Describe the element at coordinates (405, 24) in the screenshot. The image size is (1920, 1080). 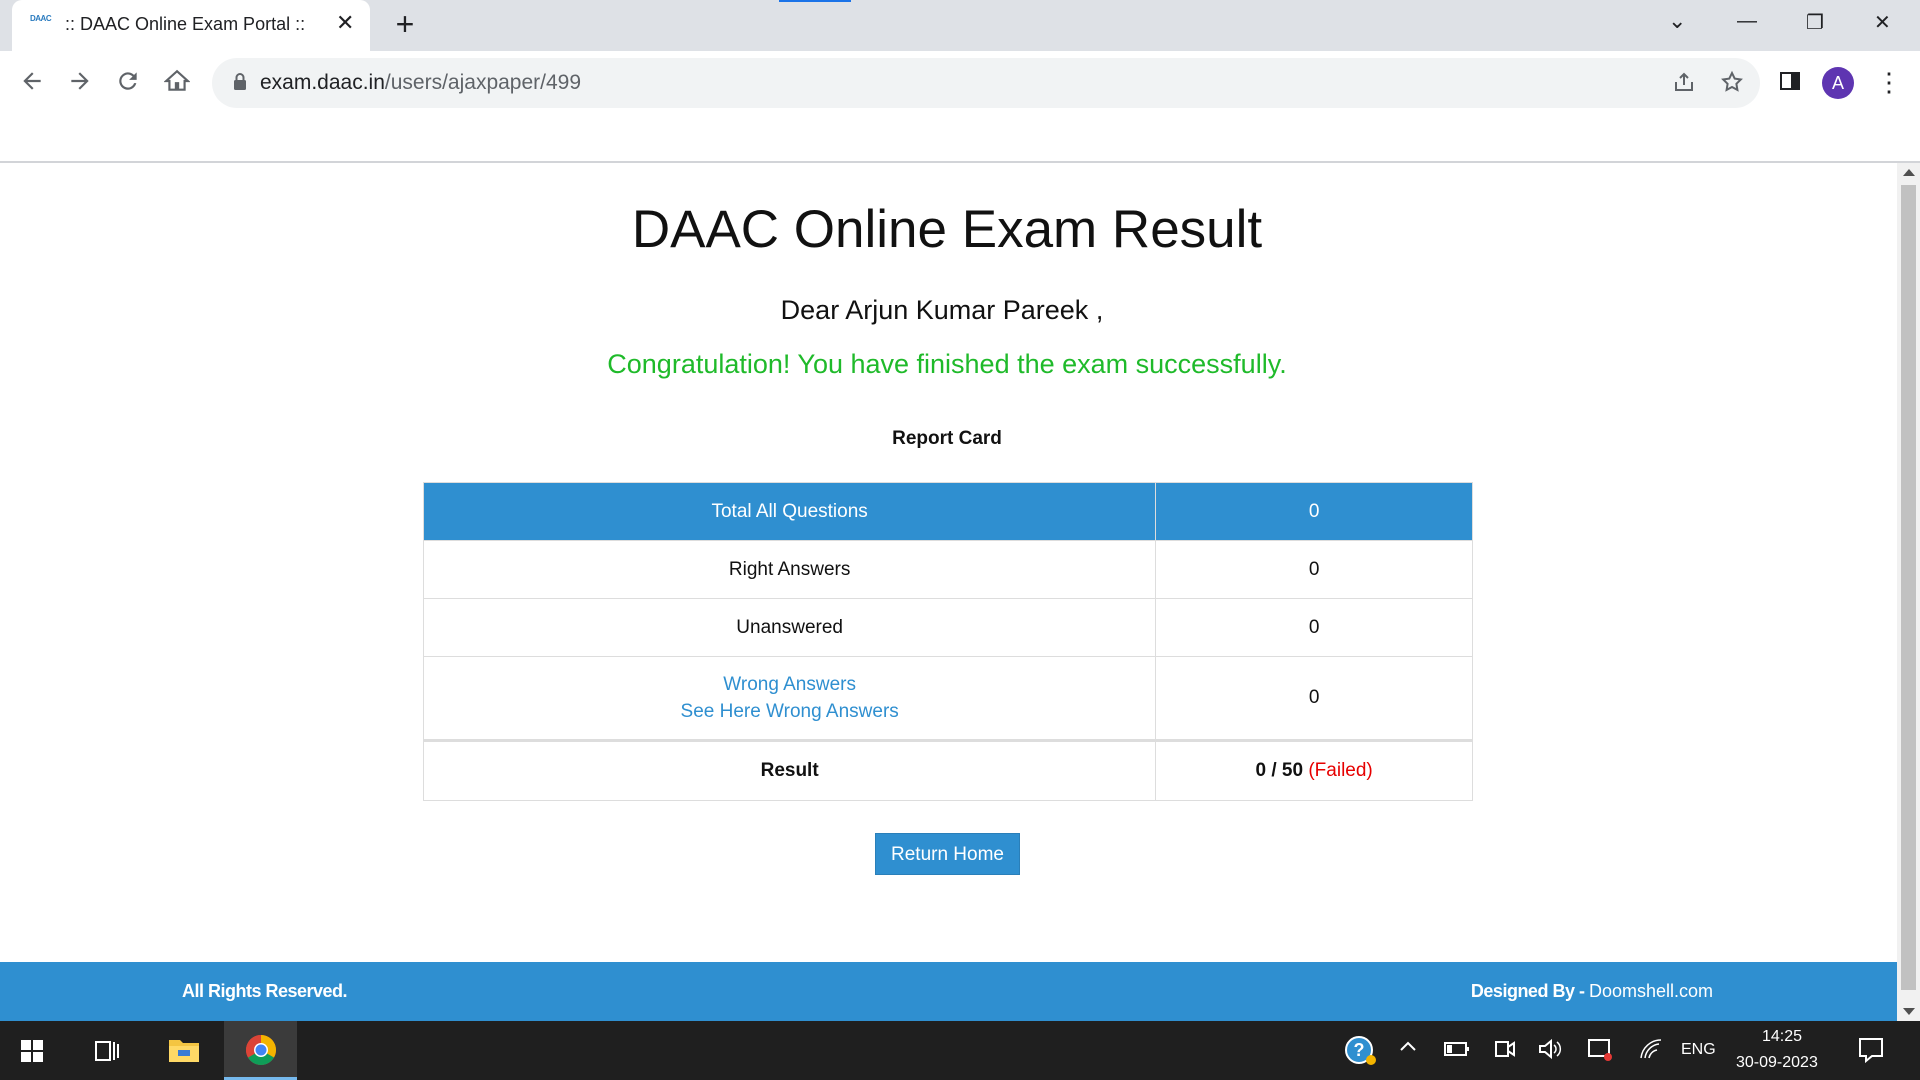
I see `new-tab-button: +` at that location.